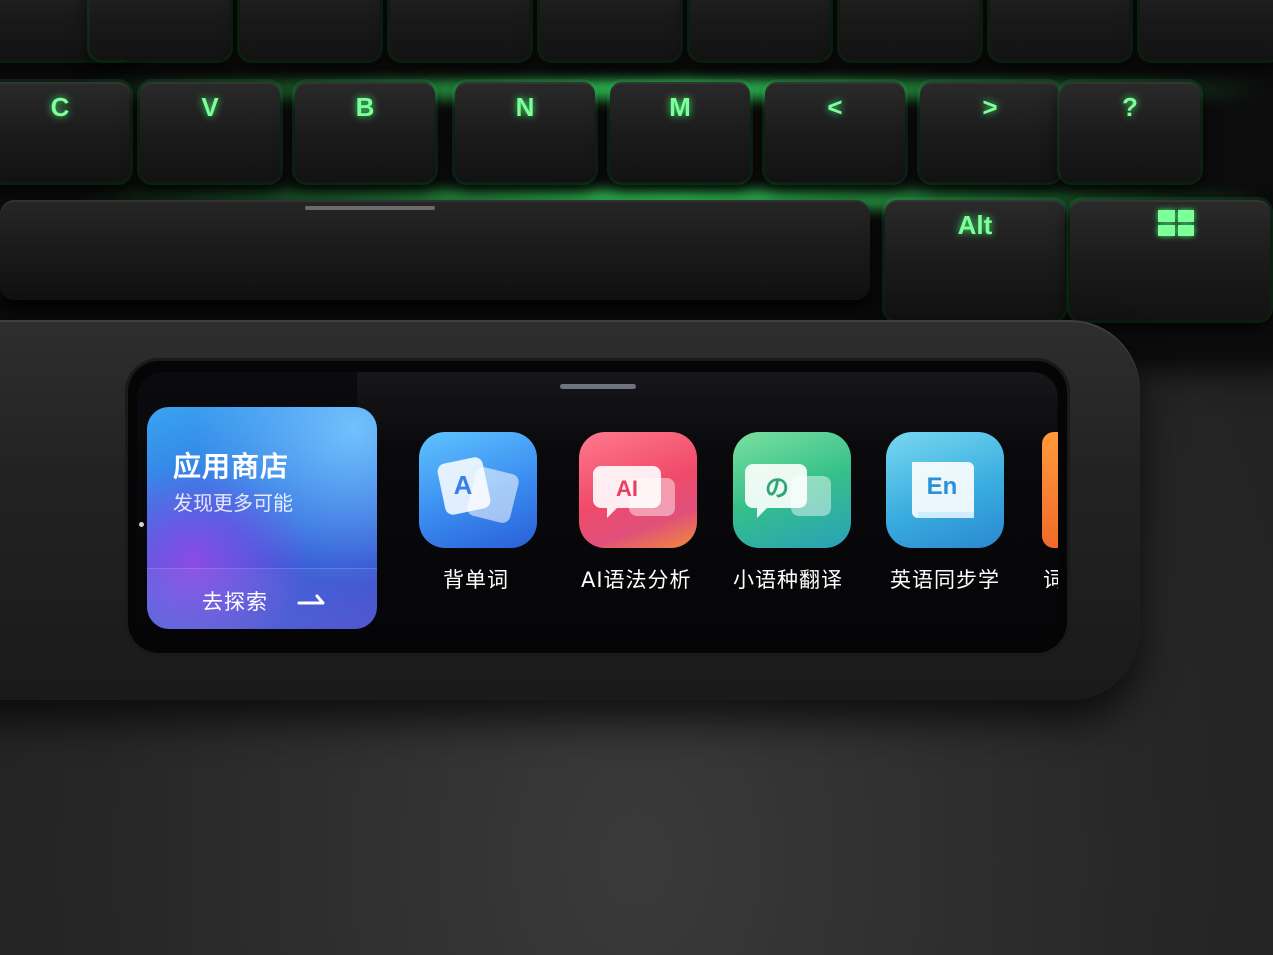 The width and height of the screenshot is (1273, 955). Describe the element at coordinates (235, 602) in the screenshot. I see `explore-label: 去探索` at that location.